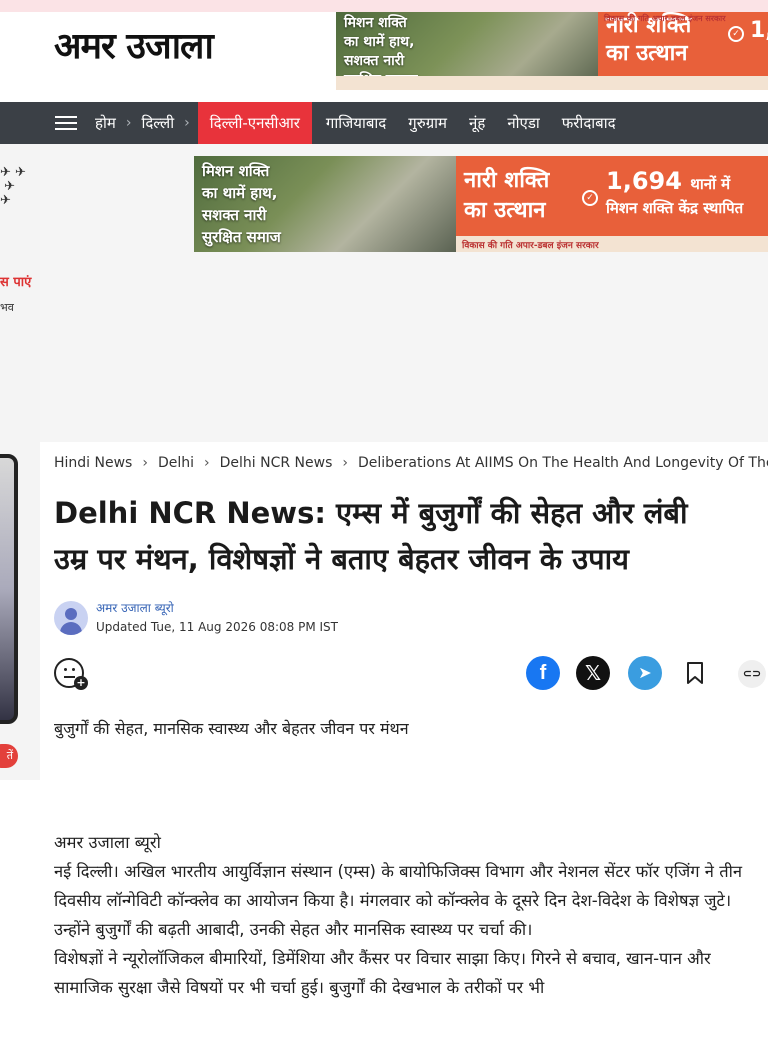 The width and height of the screenshot is (768, 1042). I want to click on copy-link-icon: ⊂⊃, so click(752, 674).